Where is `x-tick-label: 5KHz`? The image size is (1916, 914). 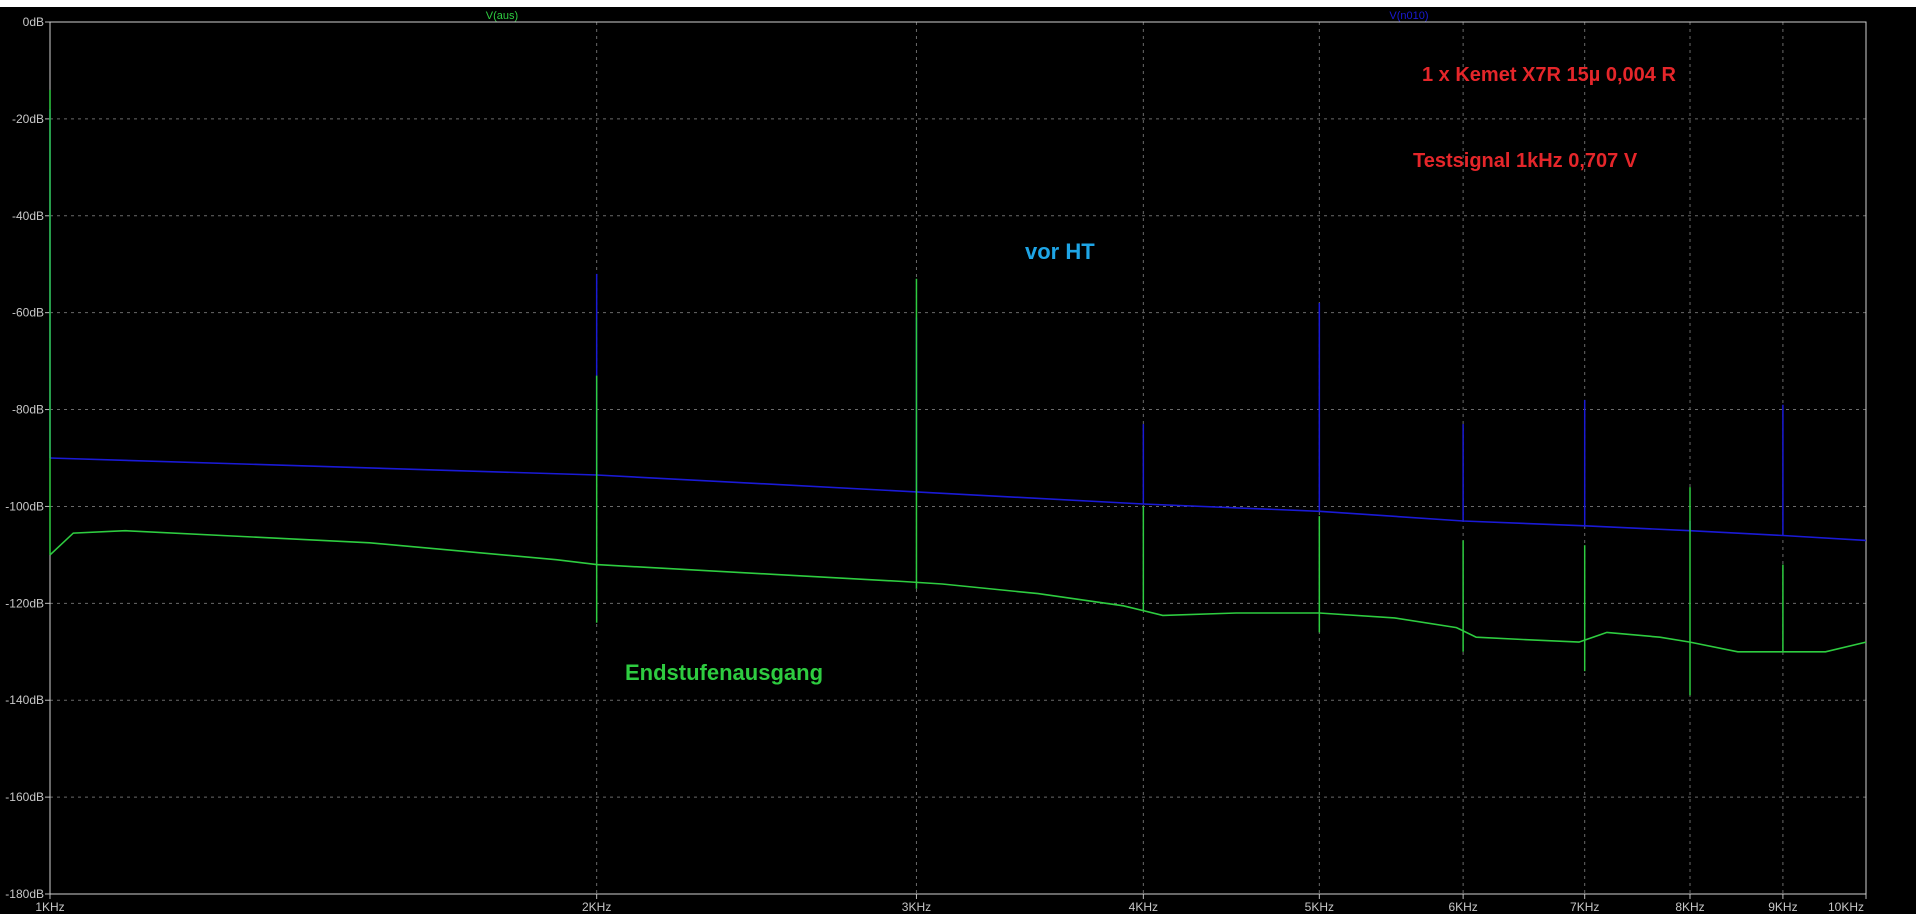 x-tick-label: 5KHz is located at coordinates (1319, 907).